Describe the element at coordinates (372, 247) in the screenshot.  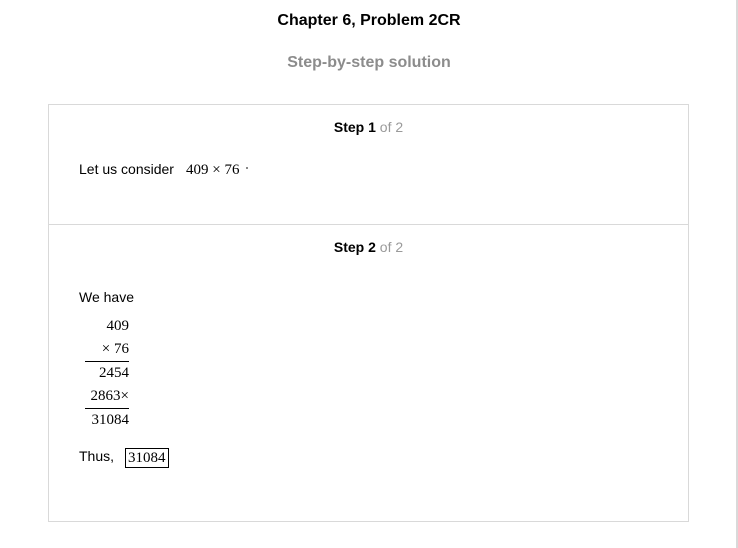
I see `step-number: 2` at that location.